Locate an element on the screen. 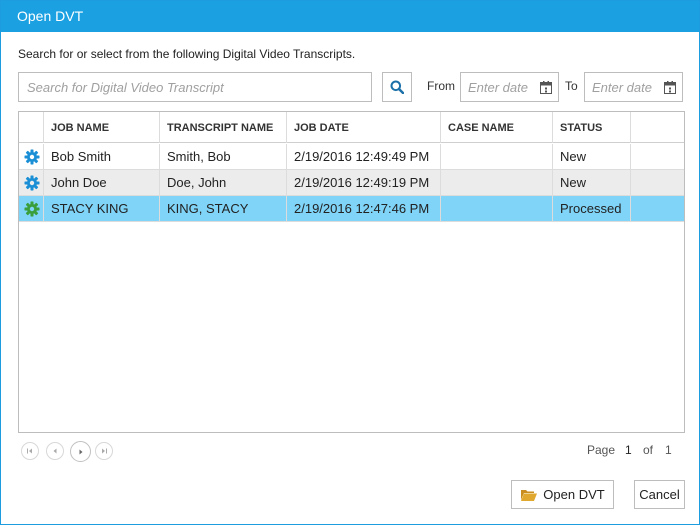 This screenshot has width=700, height=525. of-label: of is located at coordinates (648, 450).